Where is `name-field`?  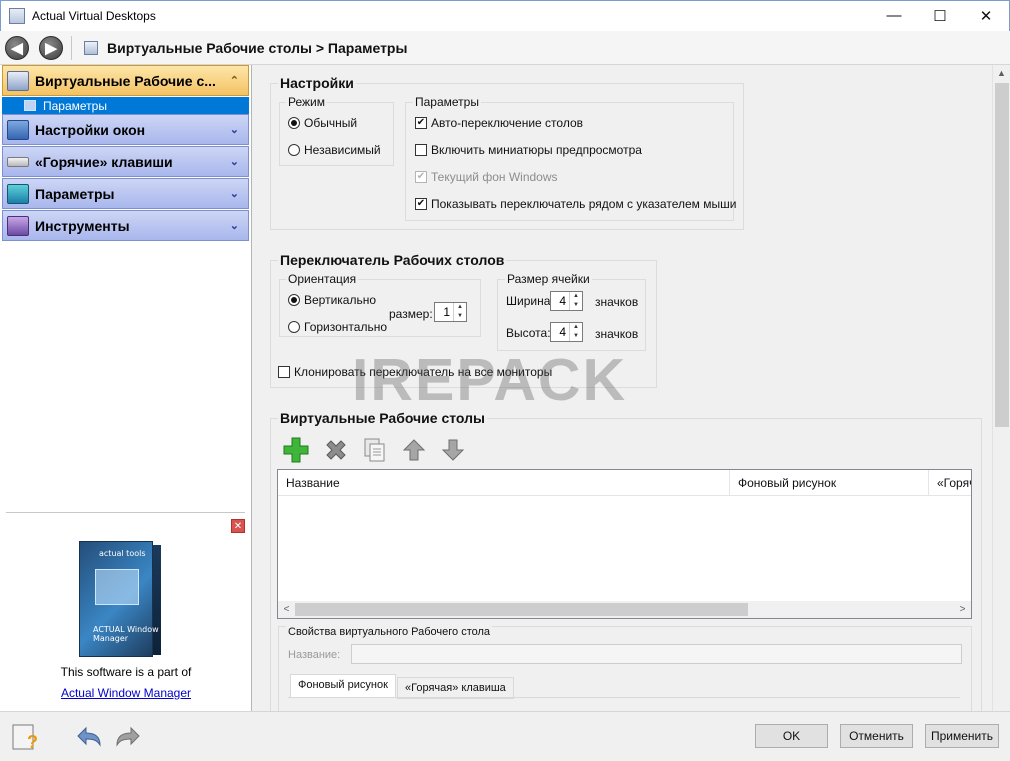
name-field is located at coordinates (656, 654).